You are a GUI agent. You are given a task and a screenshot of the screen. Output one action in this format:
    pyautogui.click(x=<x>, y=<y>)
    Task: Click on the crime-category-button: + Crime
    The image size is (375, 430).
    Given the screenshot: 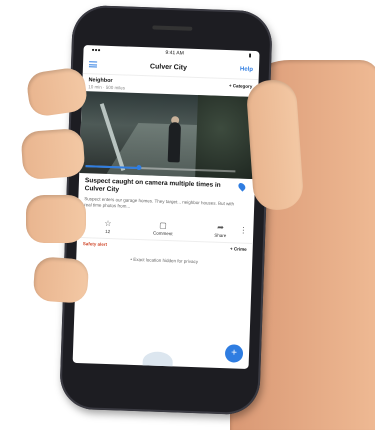 What is the action you would take?
    pyautogui.click(x=238, y=249)
    